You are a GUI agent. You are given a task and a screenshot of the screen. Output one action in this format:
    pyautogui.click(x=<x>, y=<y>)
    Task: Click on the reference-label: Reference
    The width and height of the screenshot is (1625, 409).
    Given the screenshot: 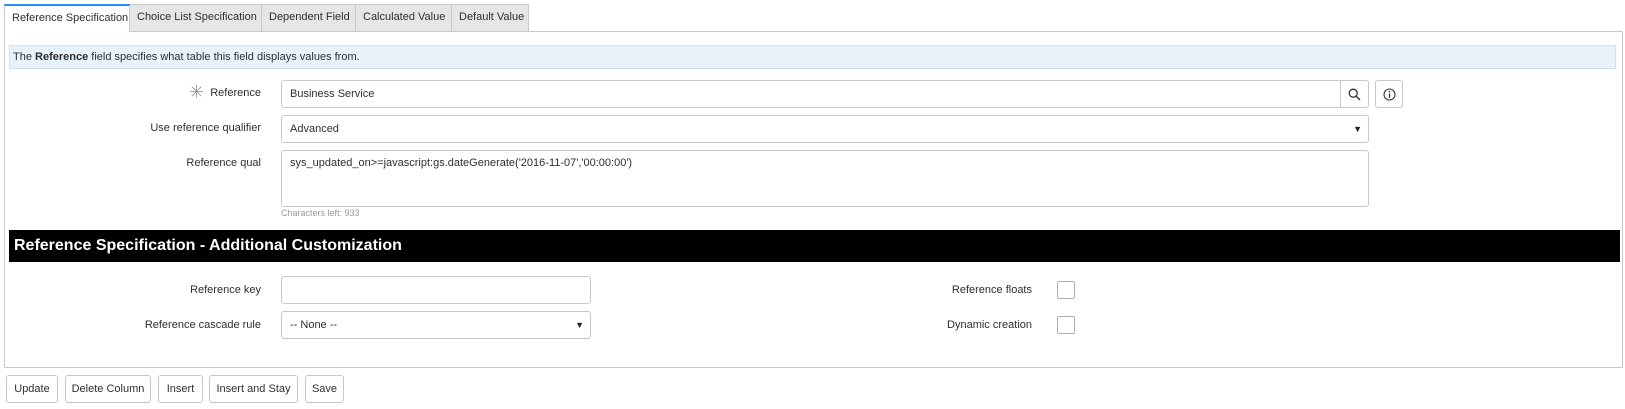 What is the action you would take?
    pyautogui.click(x=235, y=93)
    